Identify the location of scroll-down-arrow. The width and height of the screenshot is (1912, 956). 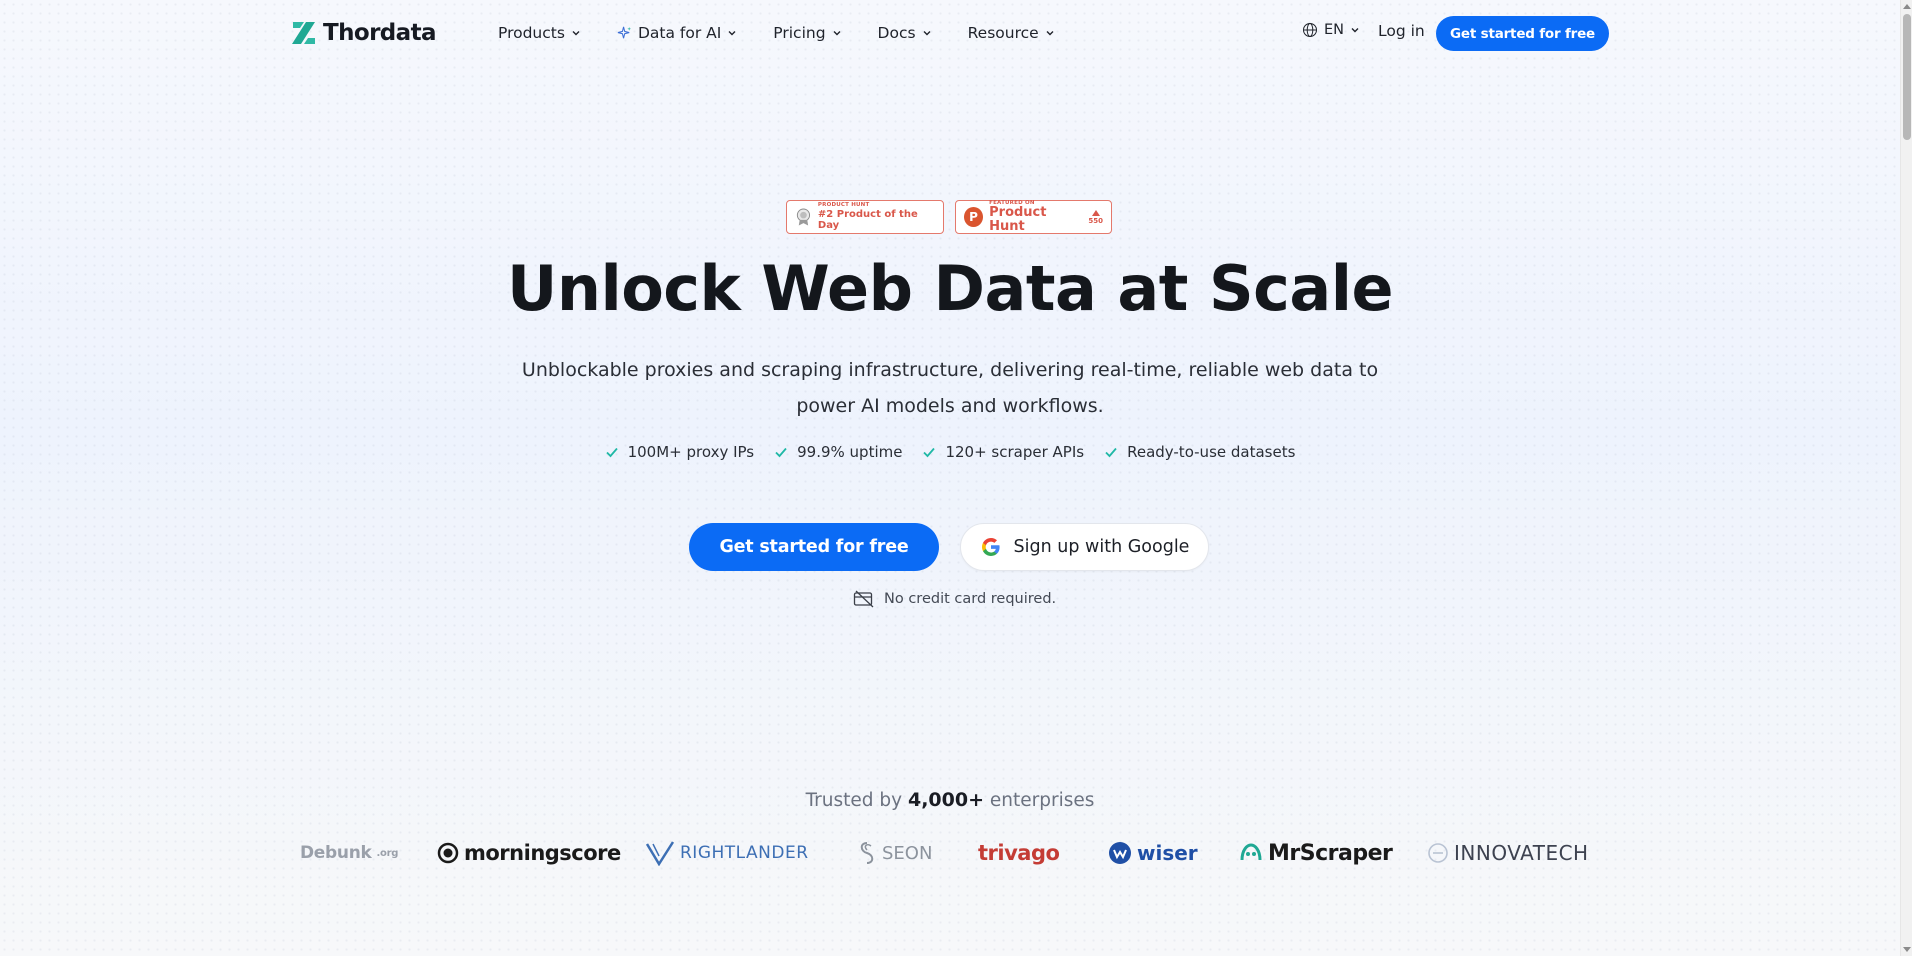
(1907, 949).